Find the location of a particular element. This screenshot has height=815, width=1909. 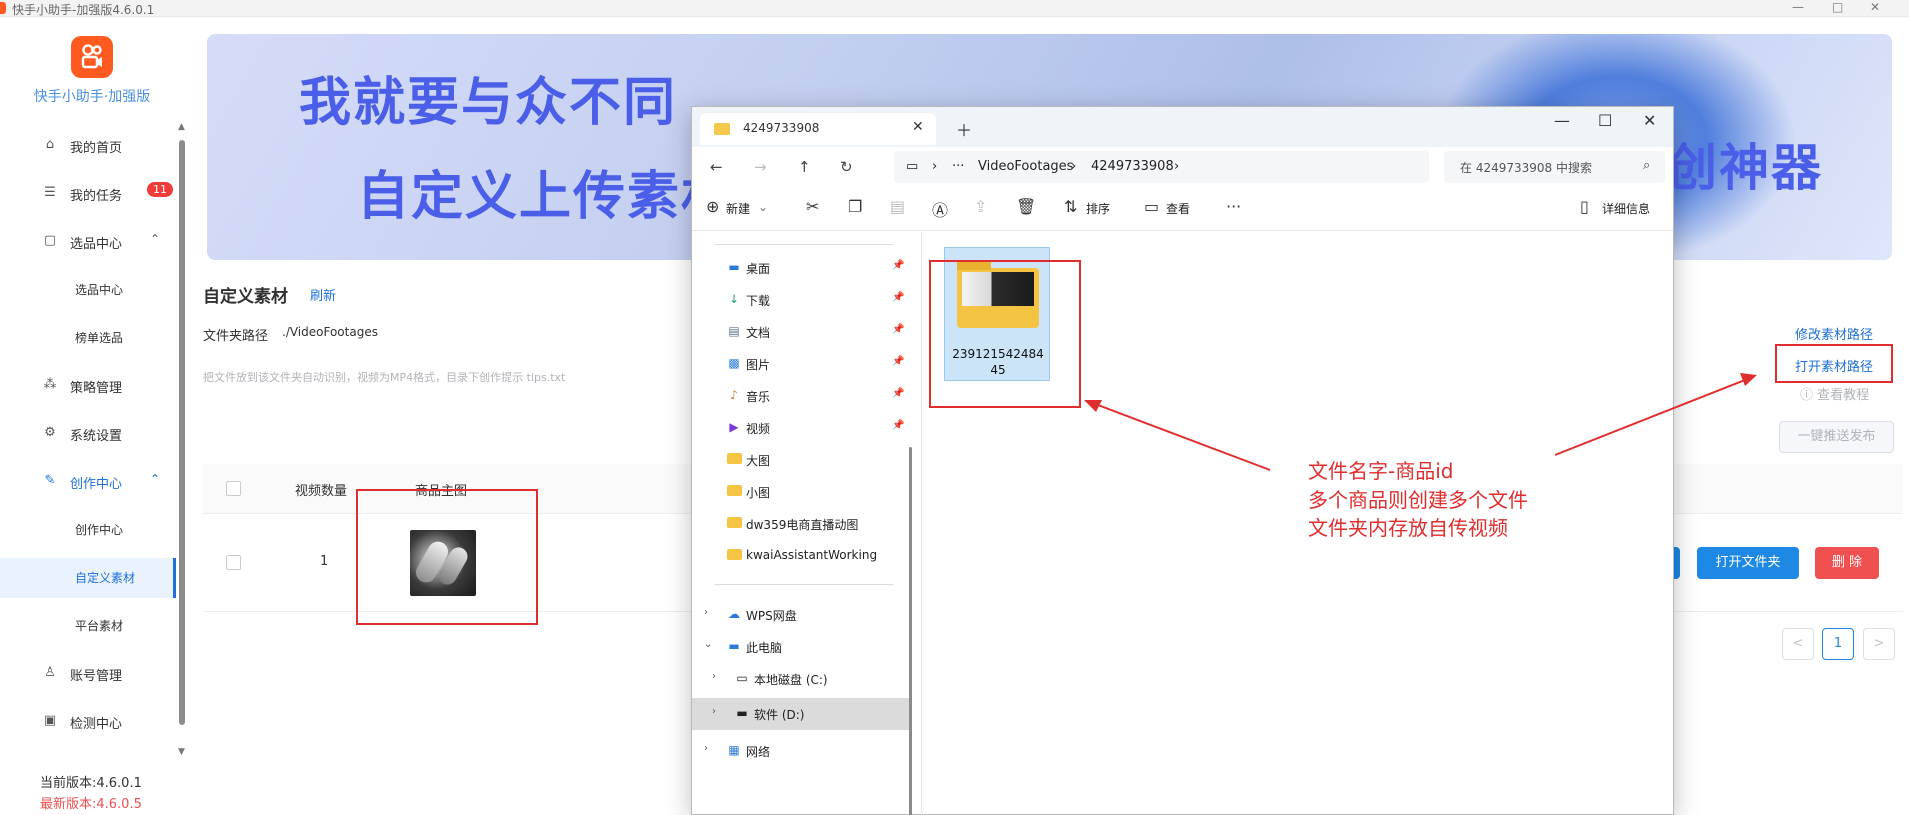

annotation-arrow-right is located at coordinates (1652, 416).